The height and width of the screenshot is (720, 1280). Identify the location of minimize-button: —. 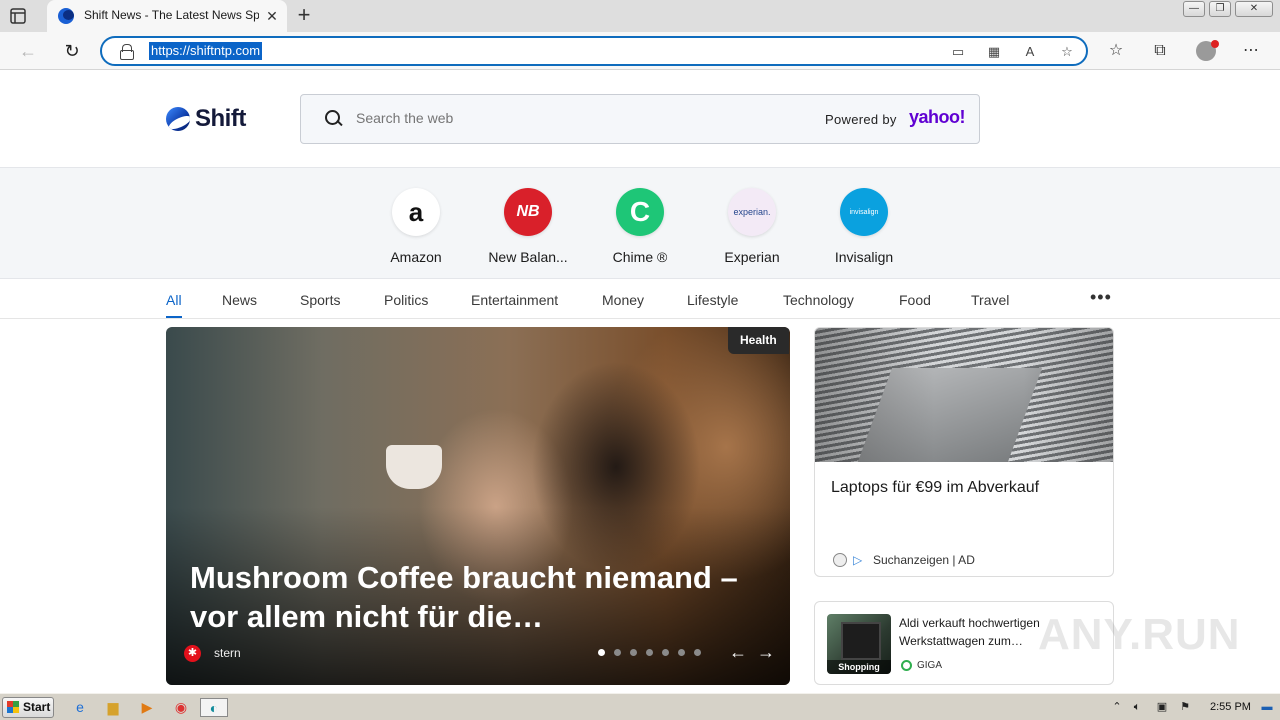
(1194, 9).